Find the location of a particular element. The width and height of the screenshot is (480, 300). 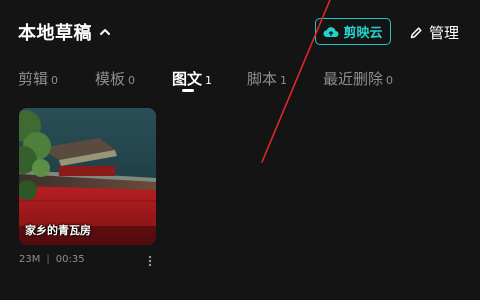

draft-duration: 00:35 is located at coordinates (70, 259).